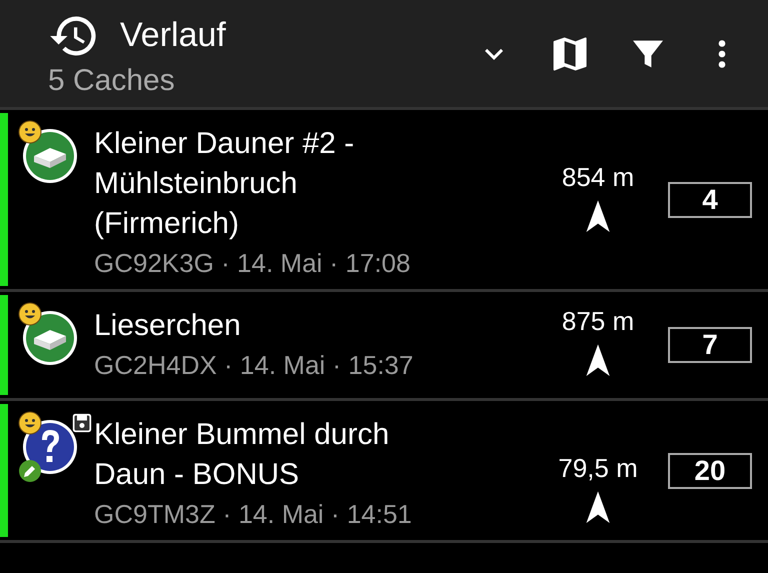  What do you see at coordinates (710, 470) in the screenshot?
I see `count-label: 20` at bounding box center [710, 470].